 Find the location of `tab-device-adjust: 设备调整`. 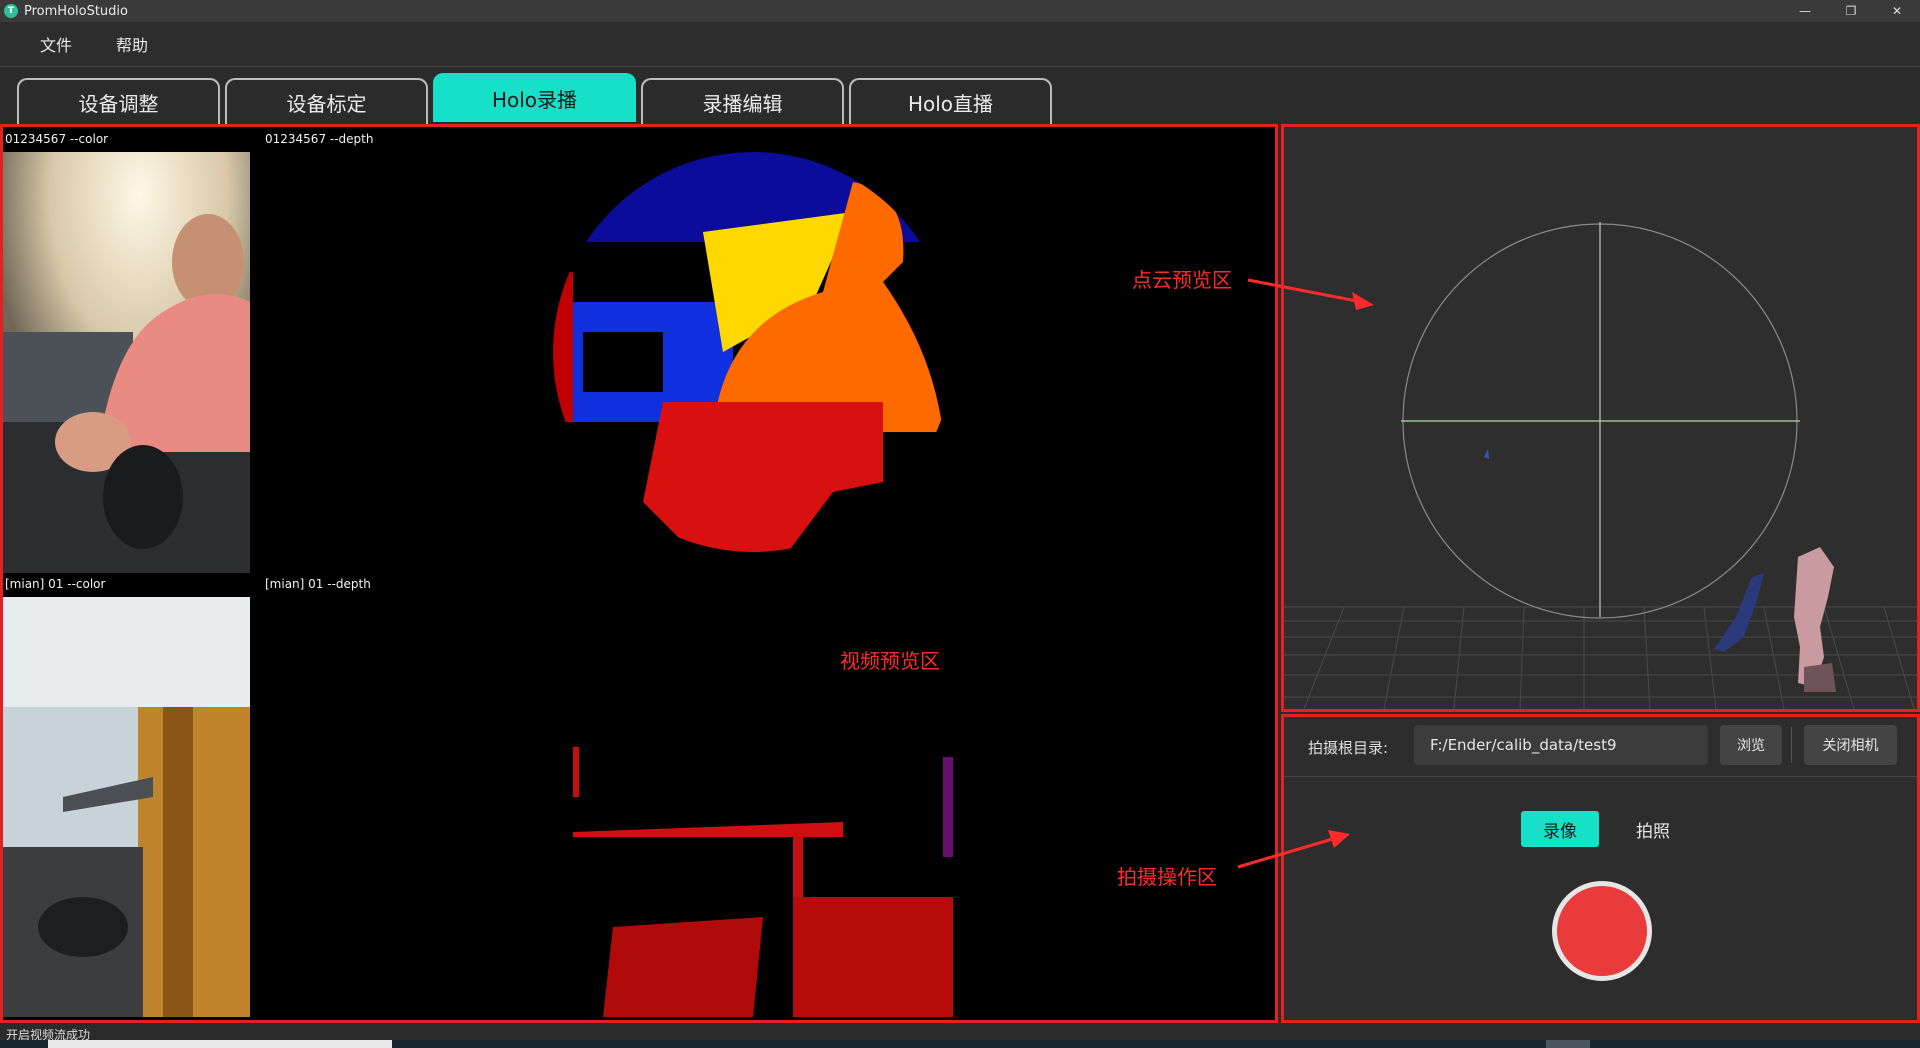

tab-device-adjust: 设备调整 is located at coordinates (118, 101).